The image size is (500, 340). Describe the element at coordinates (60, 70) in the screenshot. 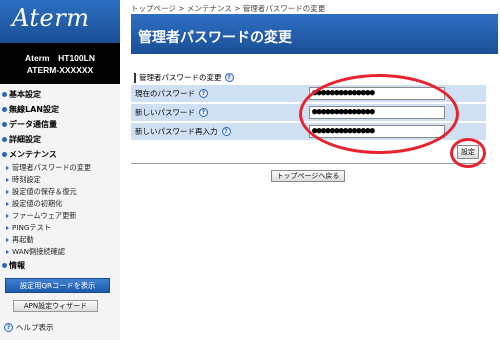

I see `device-id: ATERM-XXXXXX` at that location.